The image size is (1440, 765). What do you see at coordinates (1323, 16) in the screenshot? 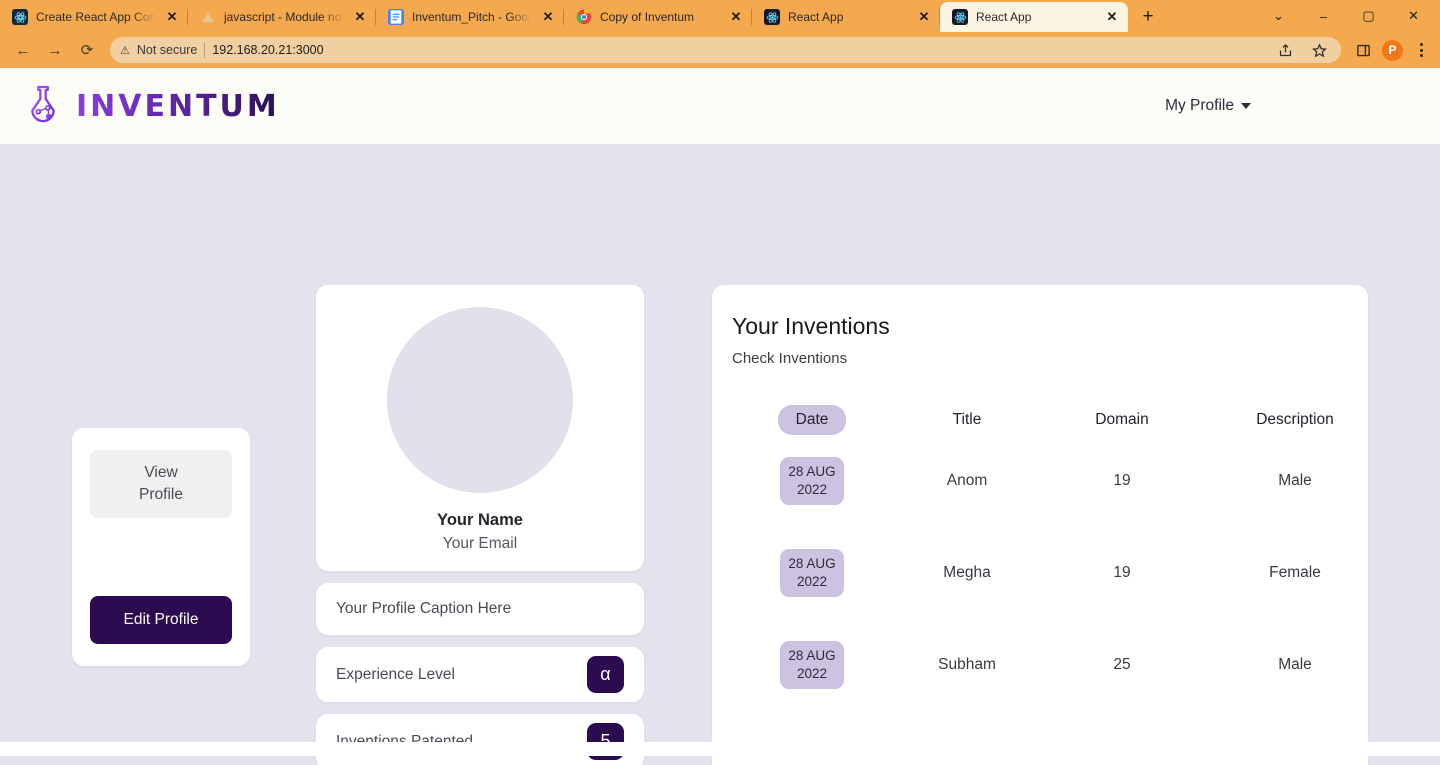
I see `minimize-button: –` at bounding box center [1323, 16].